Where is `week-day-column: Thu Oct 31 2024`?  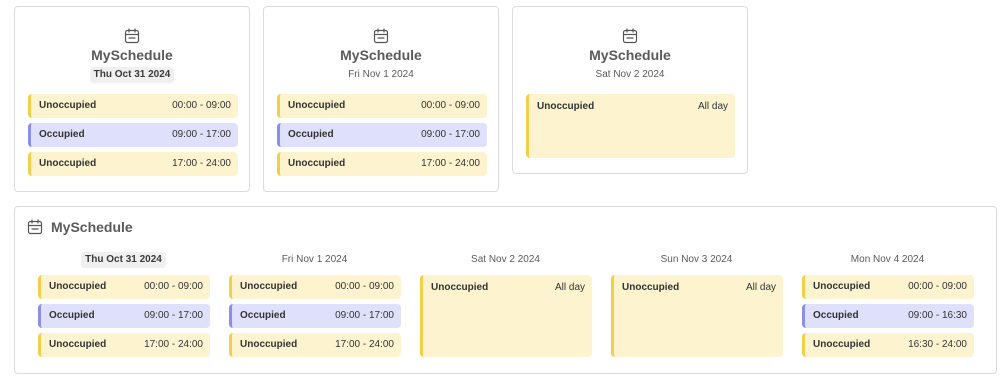
week-day-column: Thu Oct 31 2024 is located at coordinates (123, 258).